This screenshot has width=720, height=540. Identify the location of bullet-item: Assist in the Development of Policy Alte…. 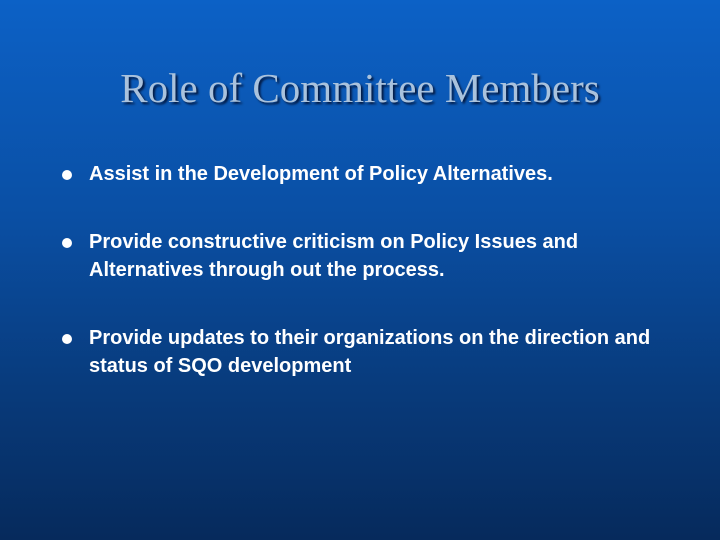
(372, 174).